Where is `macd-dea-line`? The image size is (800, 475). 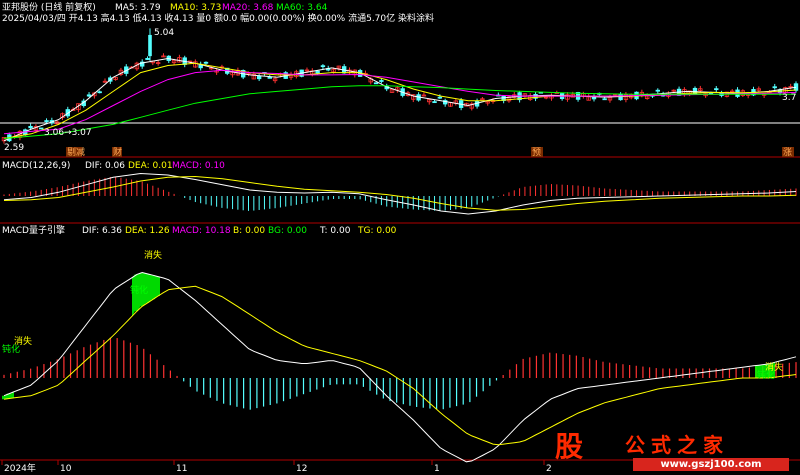 macd-dea-line is located at coordinates (400, 193).